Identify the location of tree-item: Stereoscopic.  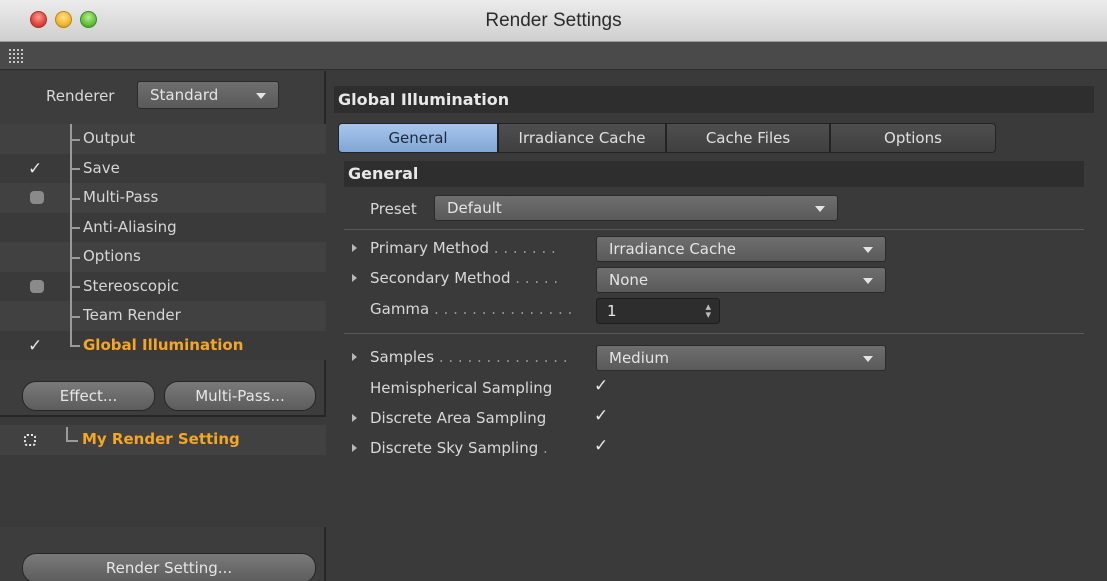
(163, 286).